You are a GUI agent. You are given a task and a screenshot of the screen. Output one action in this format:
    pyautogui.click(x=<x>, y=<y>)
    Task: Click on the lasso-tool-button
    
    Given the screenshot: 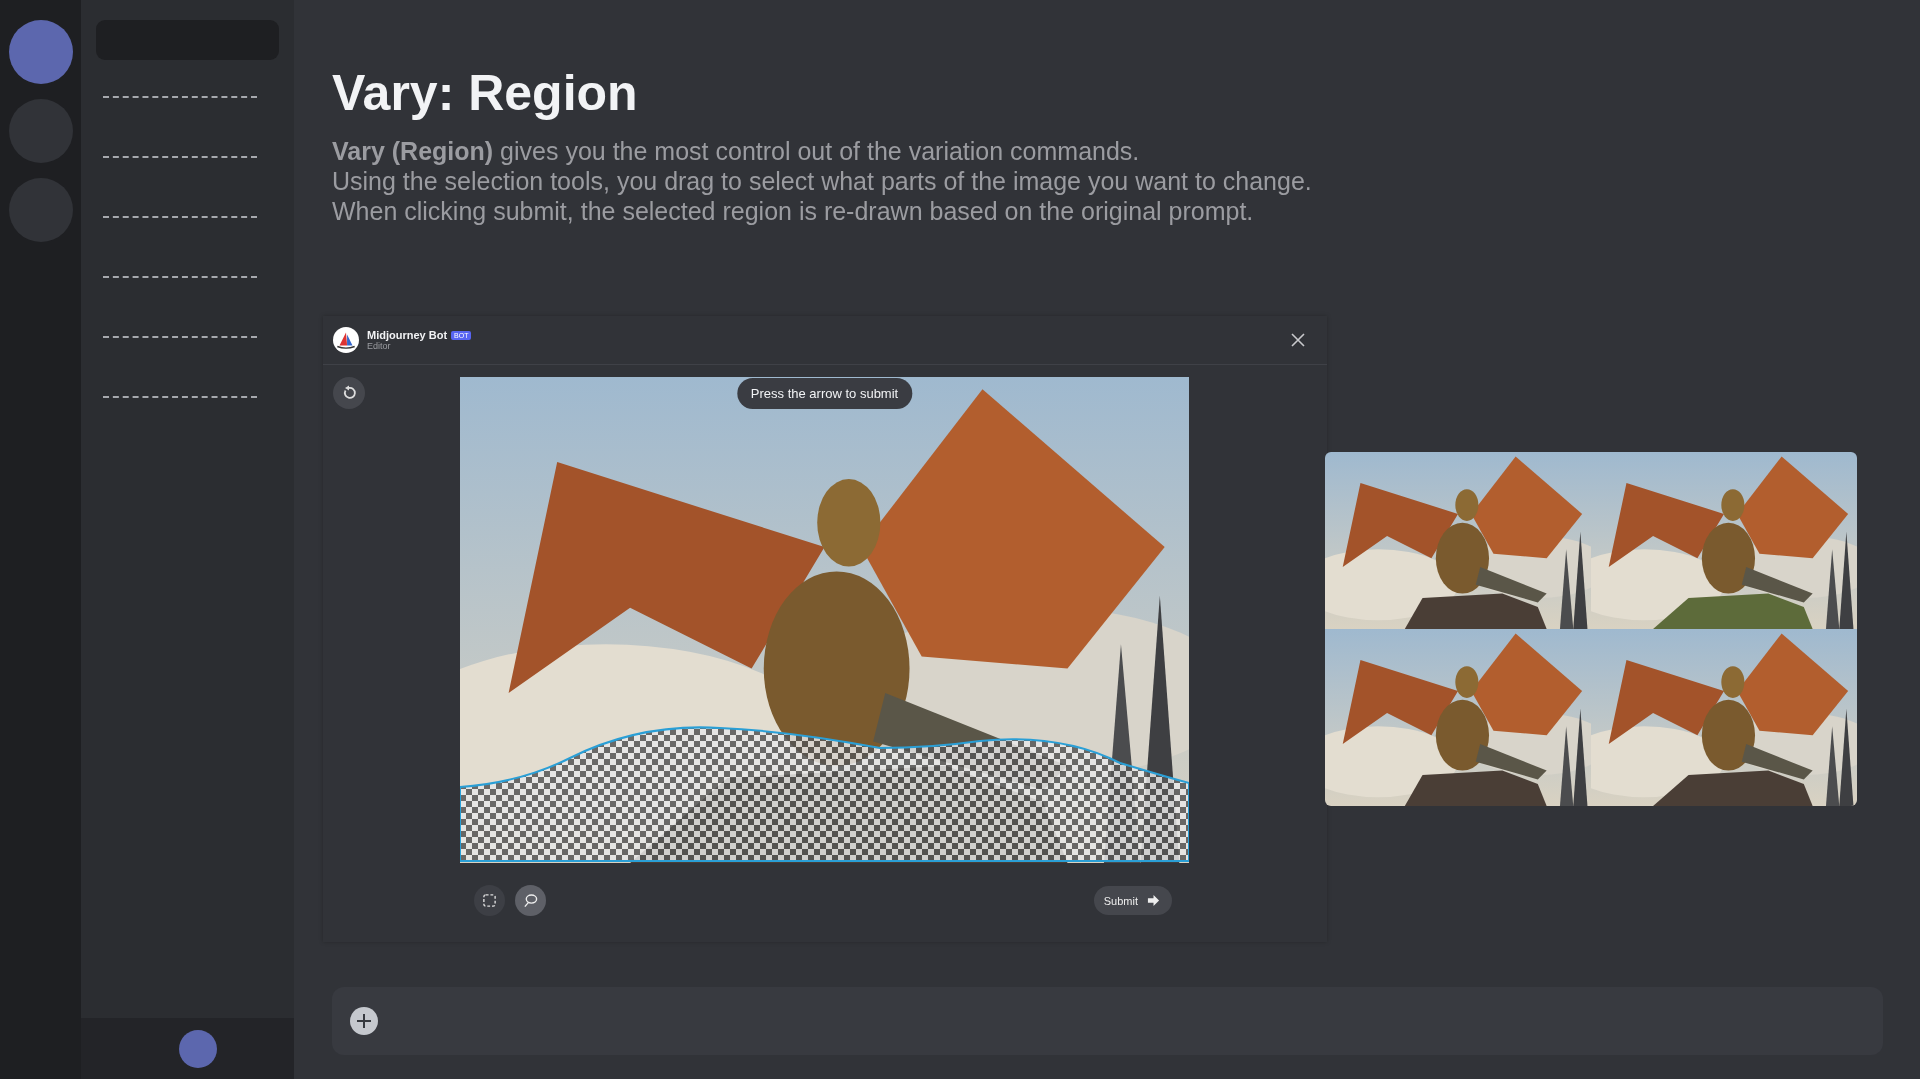 What is the action you would take?
    pyautogui.click(x=530, y=900)
    